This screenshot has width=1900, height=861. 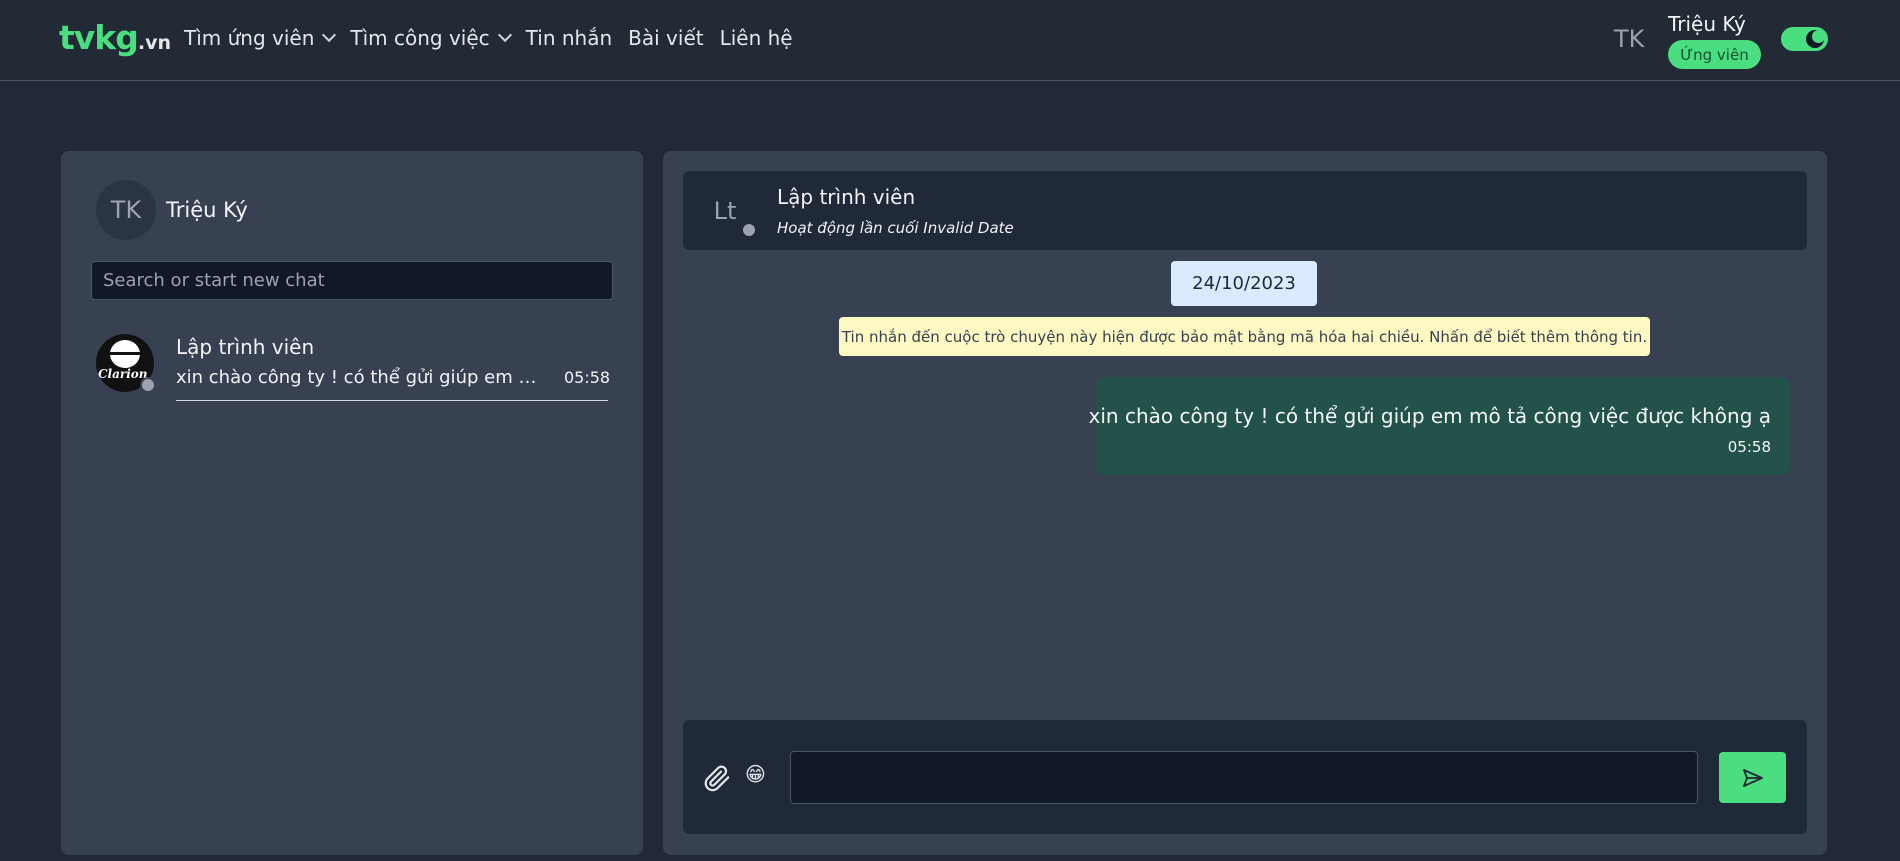 I want to click on nav-label: Liên hệ, so click(x=756, y=38).